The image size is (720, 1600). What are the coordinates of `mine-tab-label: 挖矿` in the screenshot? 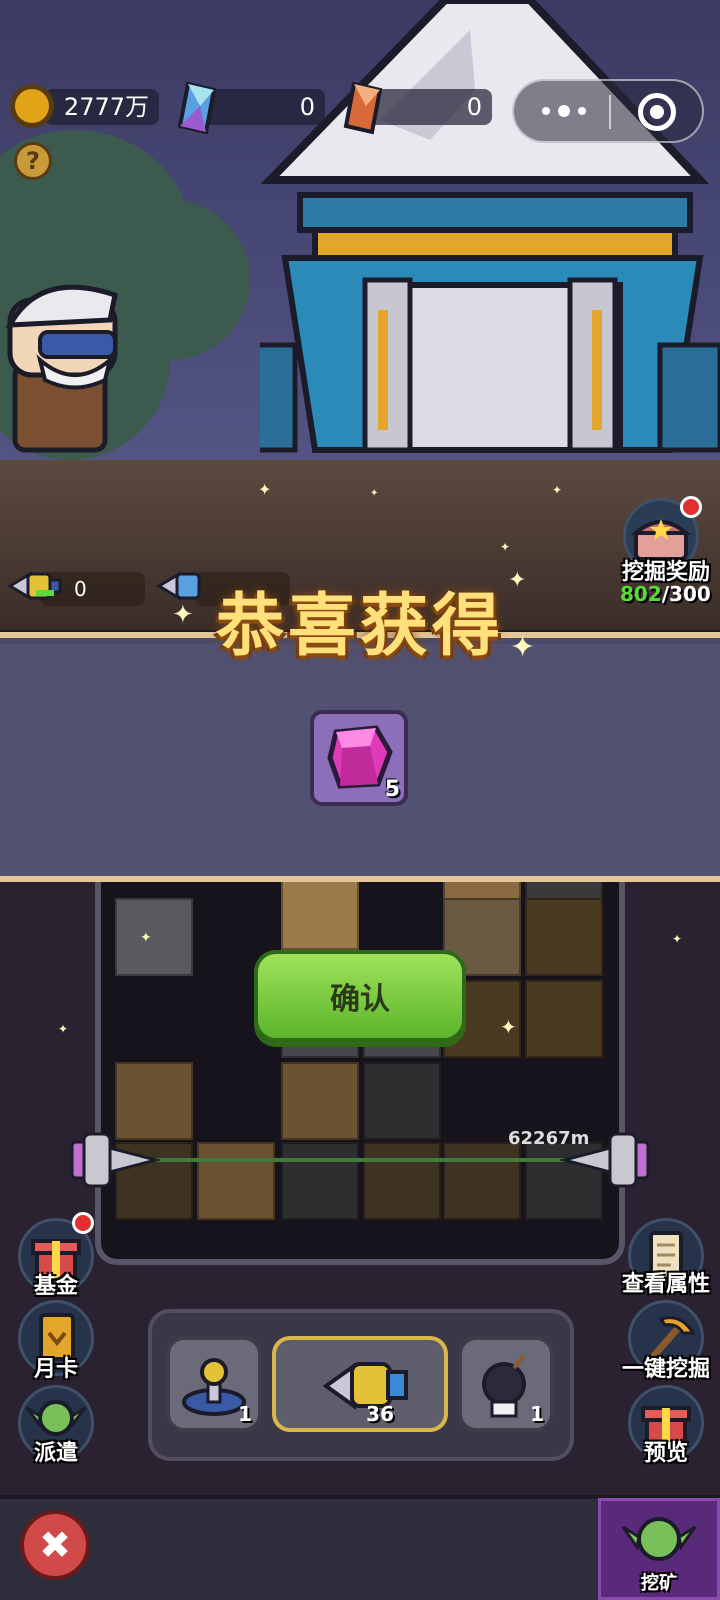 It's located at (659, 1583).